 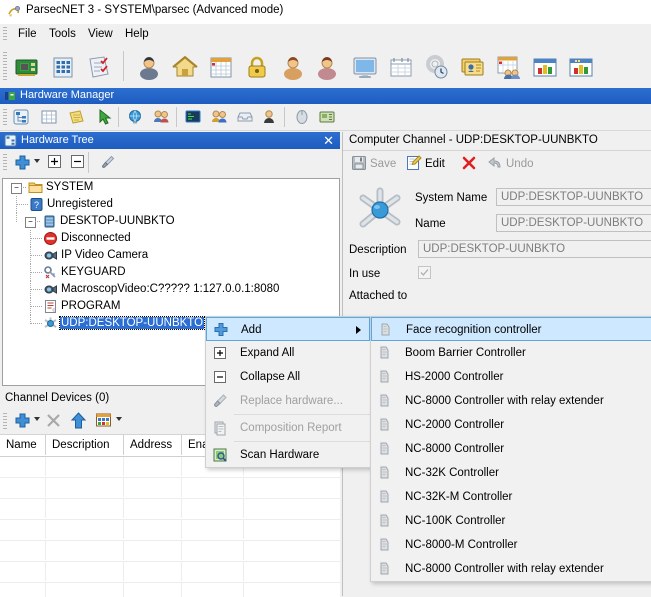 What do you see at coordinates (365, 67) in the screenshot?
I see `monitor-icon` at bounding box center [365, 67].